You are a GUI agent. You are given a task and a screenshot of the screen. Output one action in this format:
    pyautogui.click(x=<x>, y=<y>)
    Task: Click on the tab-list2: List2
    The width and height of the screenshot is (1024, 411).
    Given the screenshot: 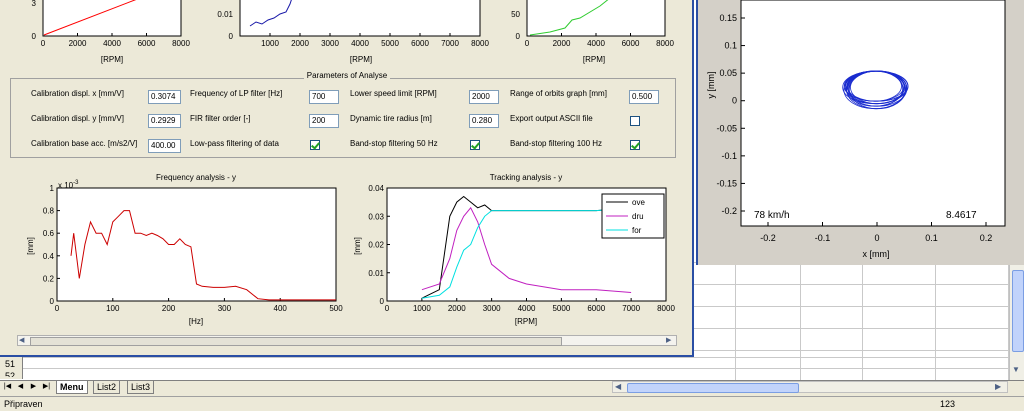 What is the action you would take?
    pyautogui.click(x=107, y=387)
    